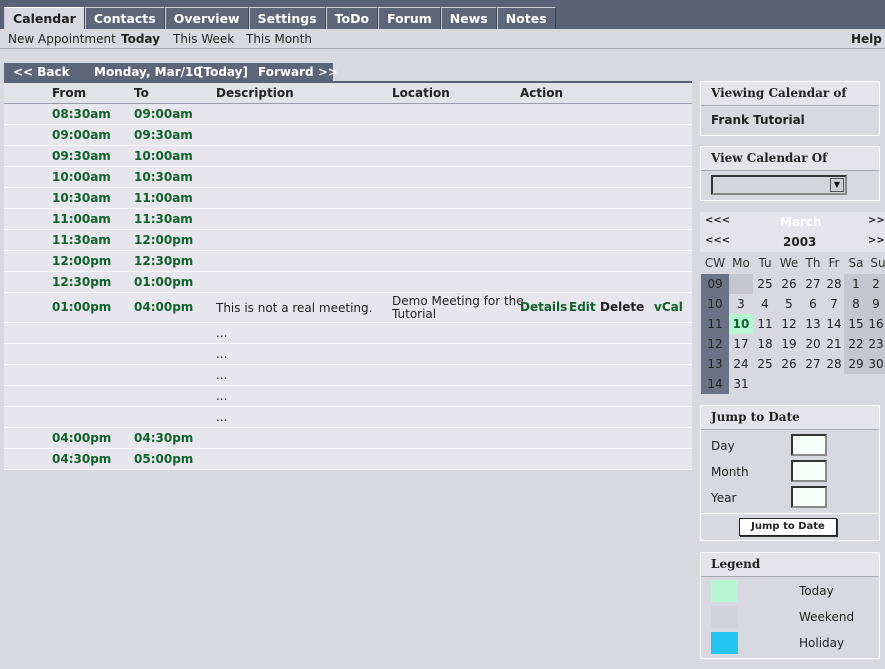 Image resolution: width=885 pixels, height=669 pixels. Describe the element at coordinates (81, 156) in the screenshot. I see `slot-from: 09:30am` at that location.